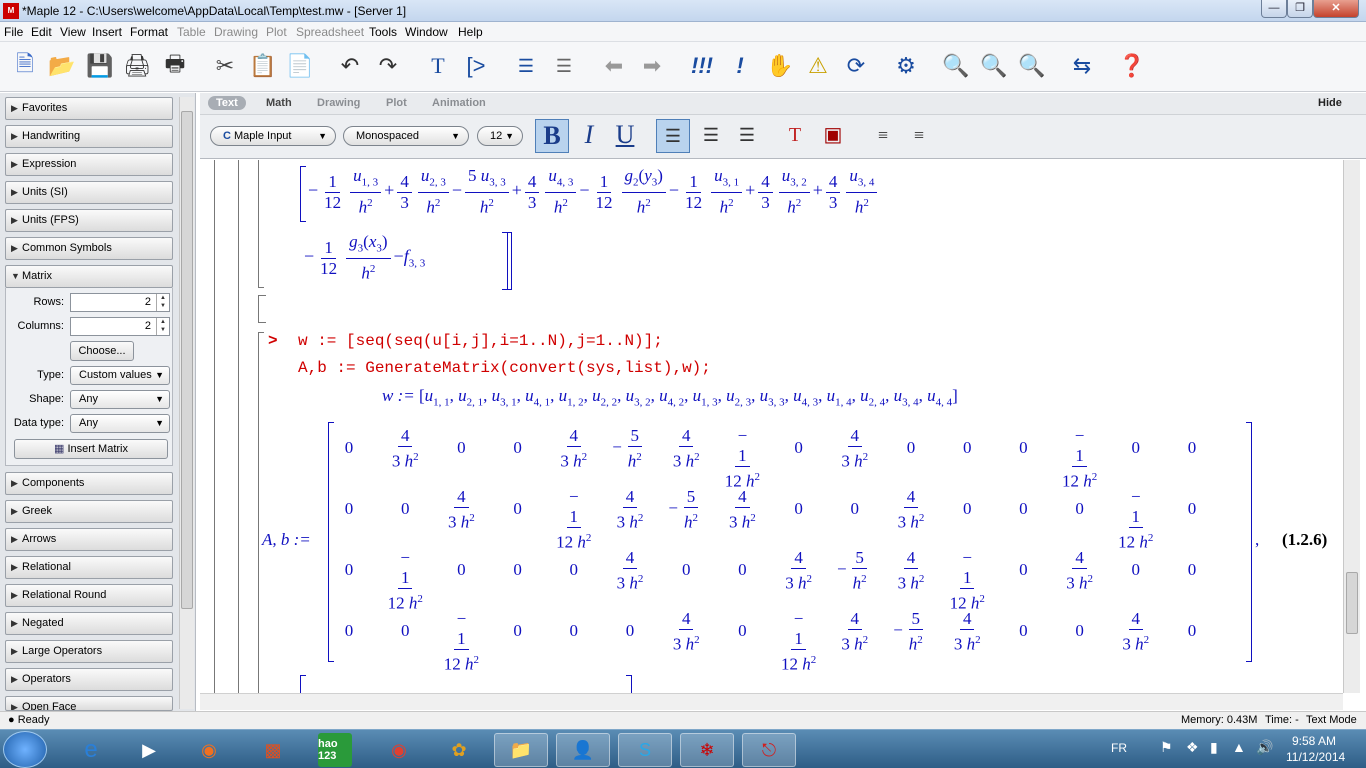  What do you see at coordinates (1264, 747) in the screenshot?
I see `volume-icon: 🔊` at bounding box center [1264, 747].